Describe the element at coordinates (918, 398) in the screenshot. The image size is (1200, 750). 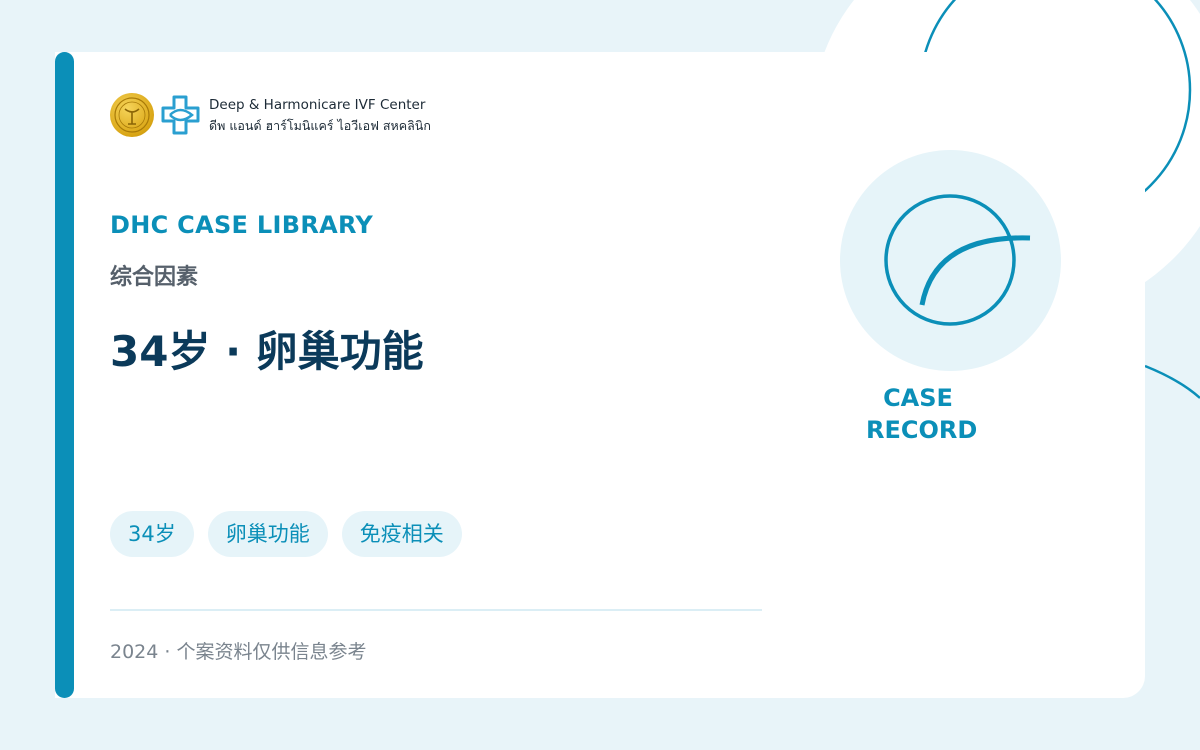
I see `case-badge-line1: CASE` at that location.